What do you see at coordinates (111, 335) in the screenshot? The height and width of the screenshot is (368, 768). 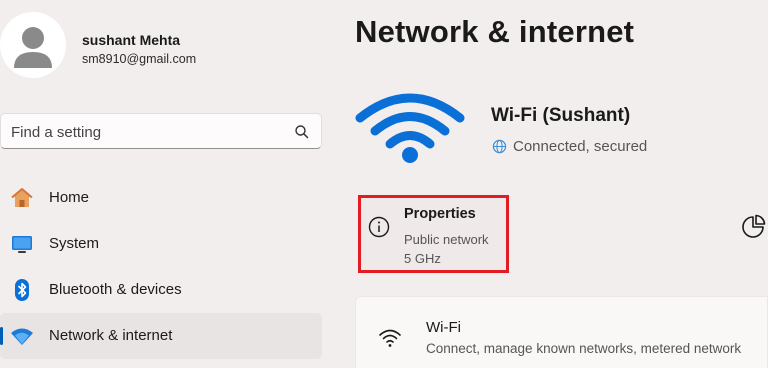 I see `sidebar-item-label: Network & internet` at bounding box center [111, 335].